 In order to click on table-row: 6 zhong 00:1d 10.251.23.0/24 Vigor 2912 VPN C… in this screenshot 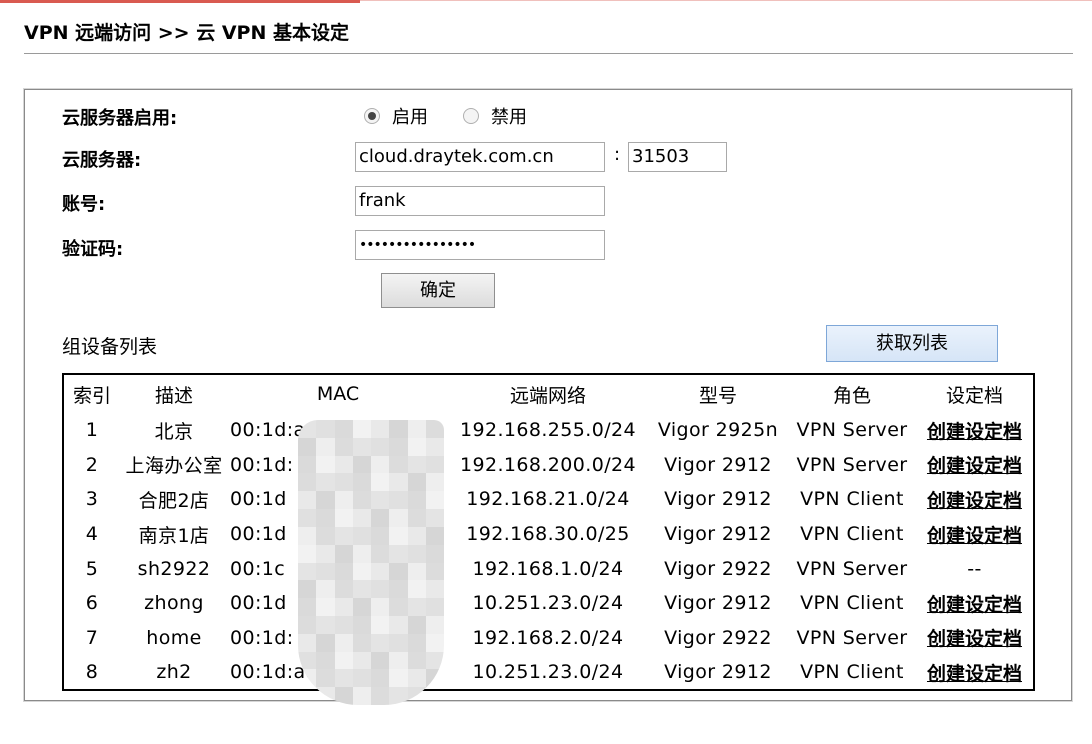, I will do `click(548, 603)`.